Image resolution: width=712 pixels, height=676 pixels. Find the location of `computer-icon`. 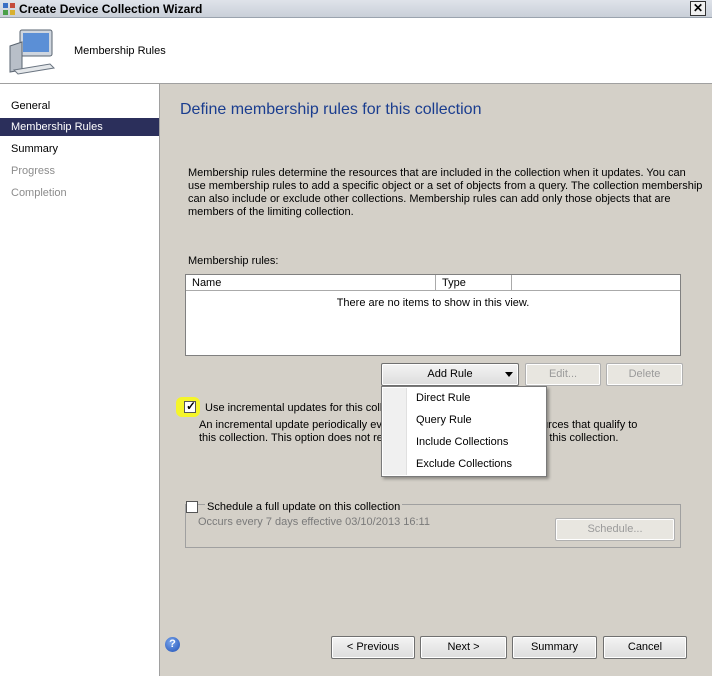

computer-icon is located at coordinates (32, 52).